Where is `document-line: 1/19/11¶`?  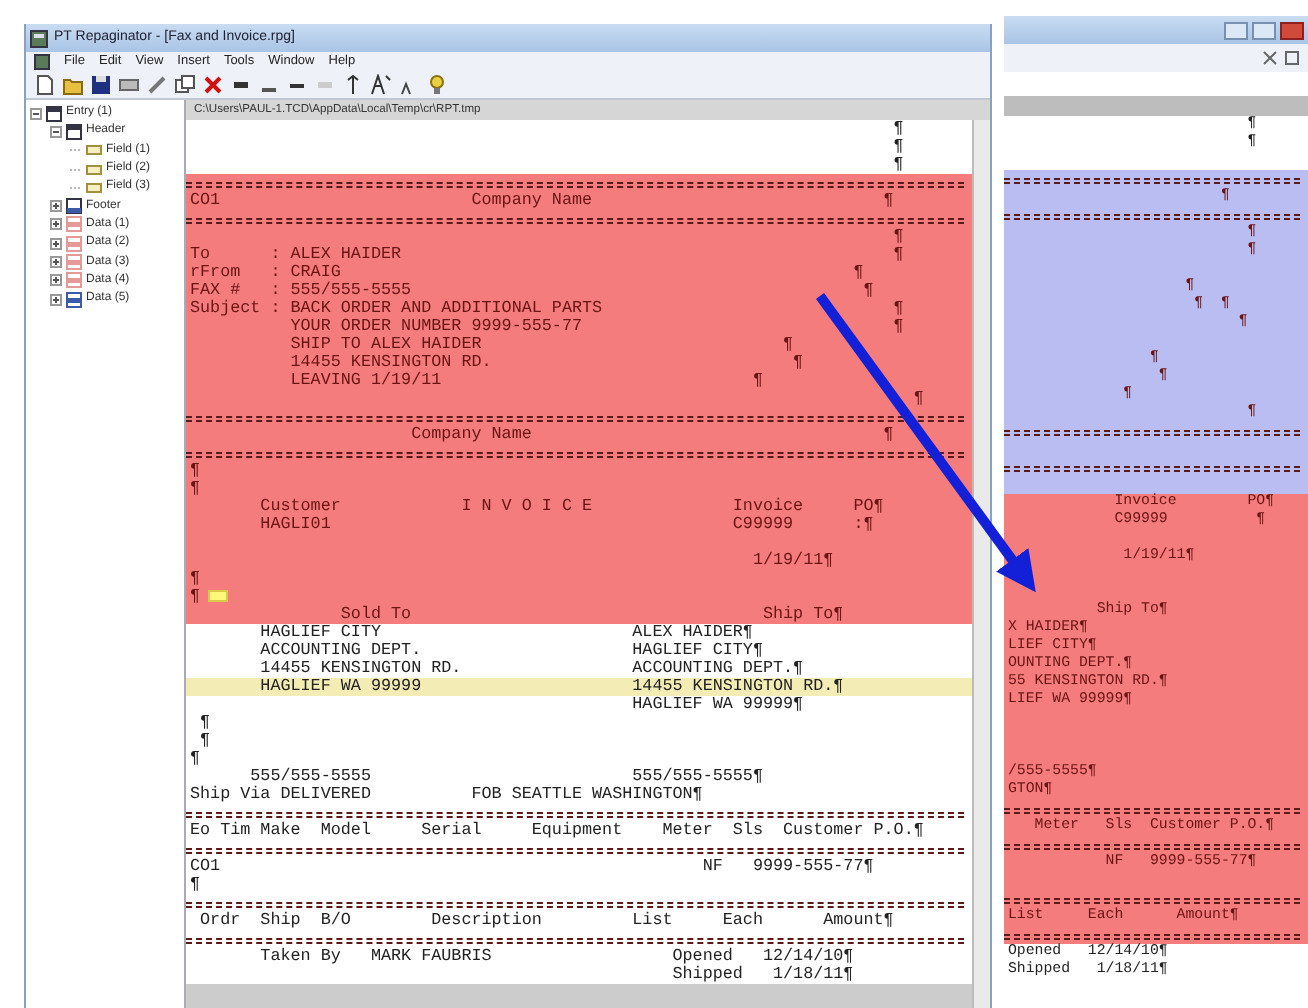 document-line: 1/19/11¶ is located at coordinates (792, 560).